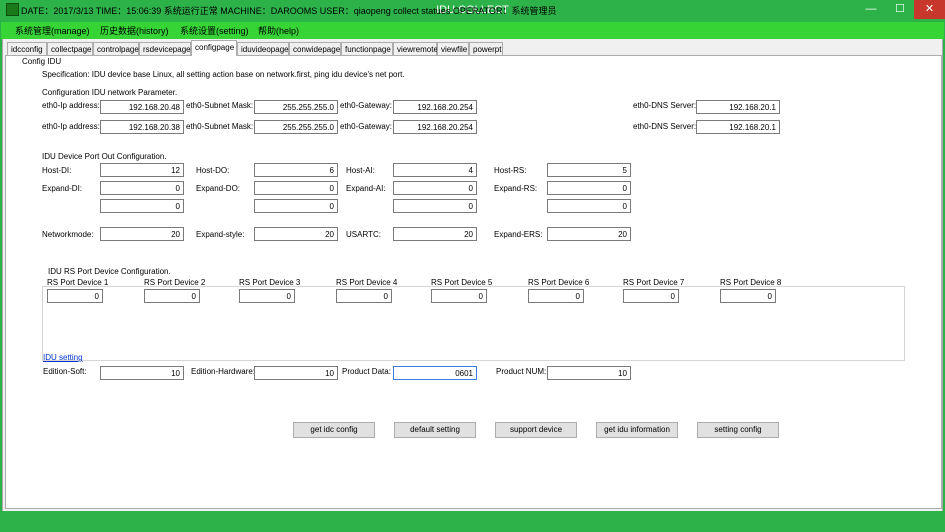  What do you see at coordinates (220, 126) in the screenshot?
I see `mask-label-2: eth0-Subnet Mask:` at bounding box center [220, 126].